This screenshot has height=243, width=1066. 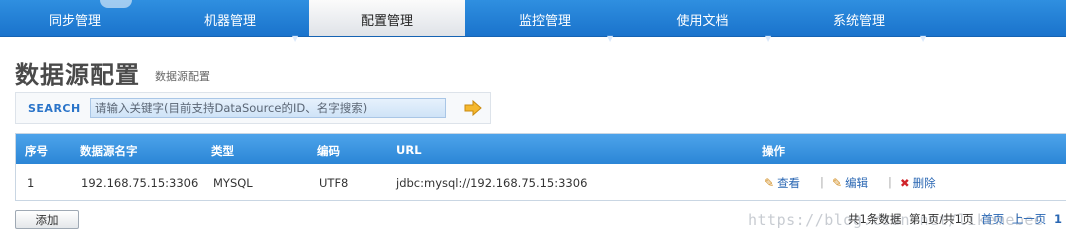 I want to click on nav-item-monitor: 监控管理 ▼, so click(x=545, y=21).